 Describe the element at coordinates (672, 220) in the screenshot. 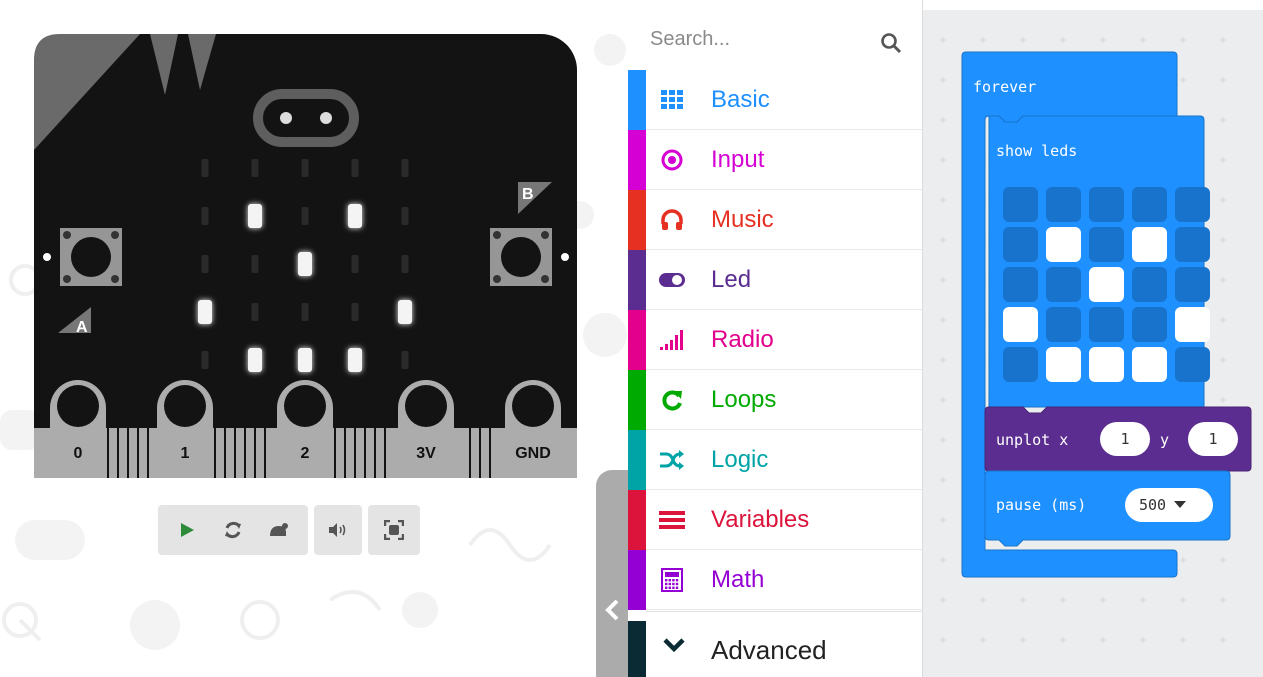

I see `headphones-icon` at that location.